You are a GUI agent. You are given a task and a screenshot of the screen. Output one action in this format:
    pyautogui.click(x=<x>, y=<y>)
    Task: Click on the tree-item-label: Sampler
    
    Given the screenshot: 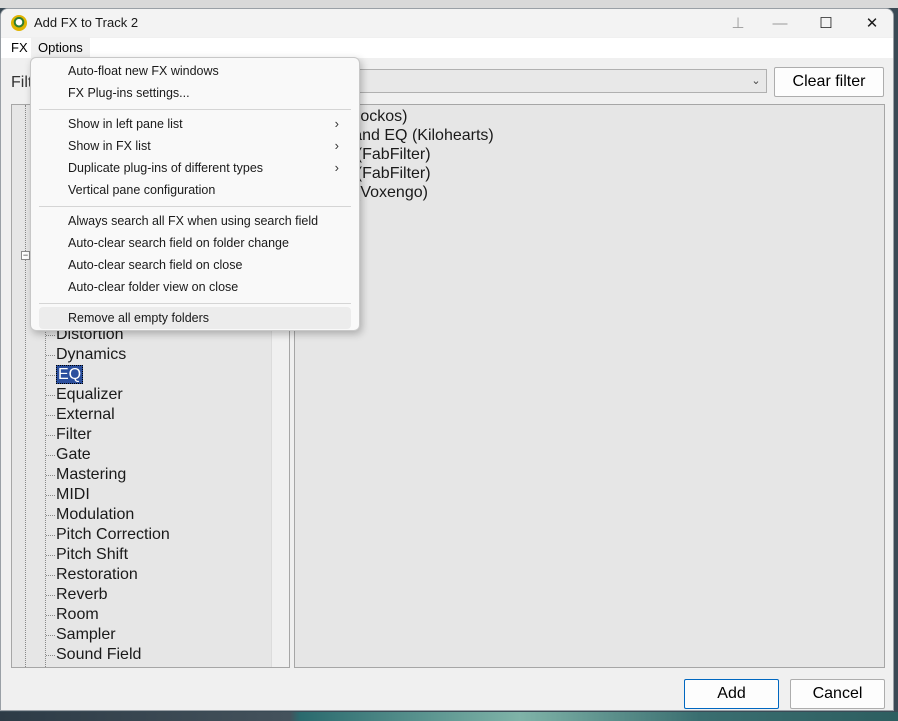 What is the action you would take?
    pyautogui.click(x=86, y=634)
    